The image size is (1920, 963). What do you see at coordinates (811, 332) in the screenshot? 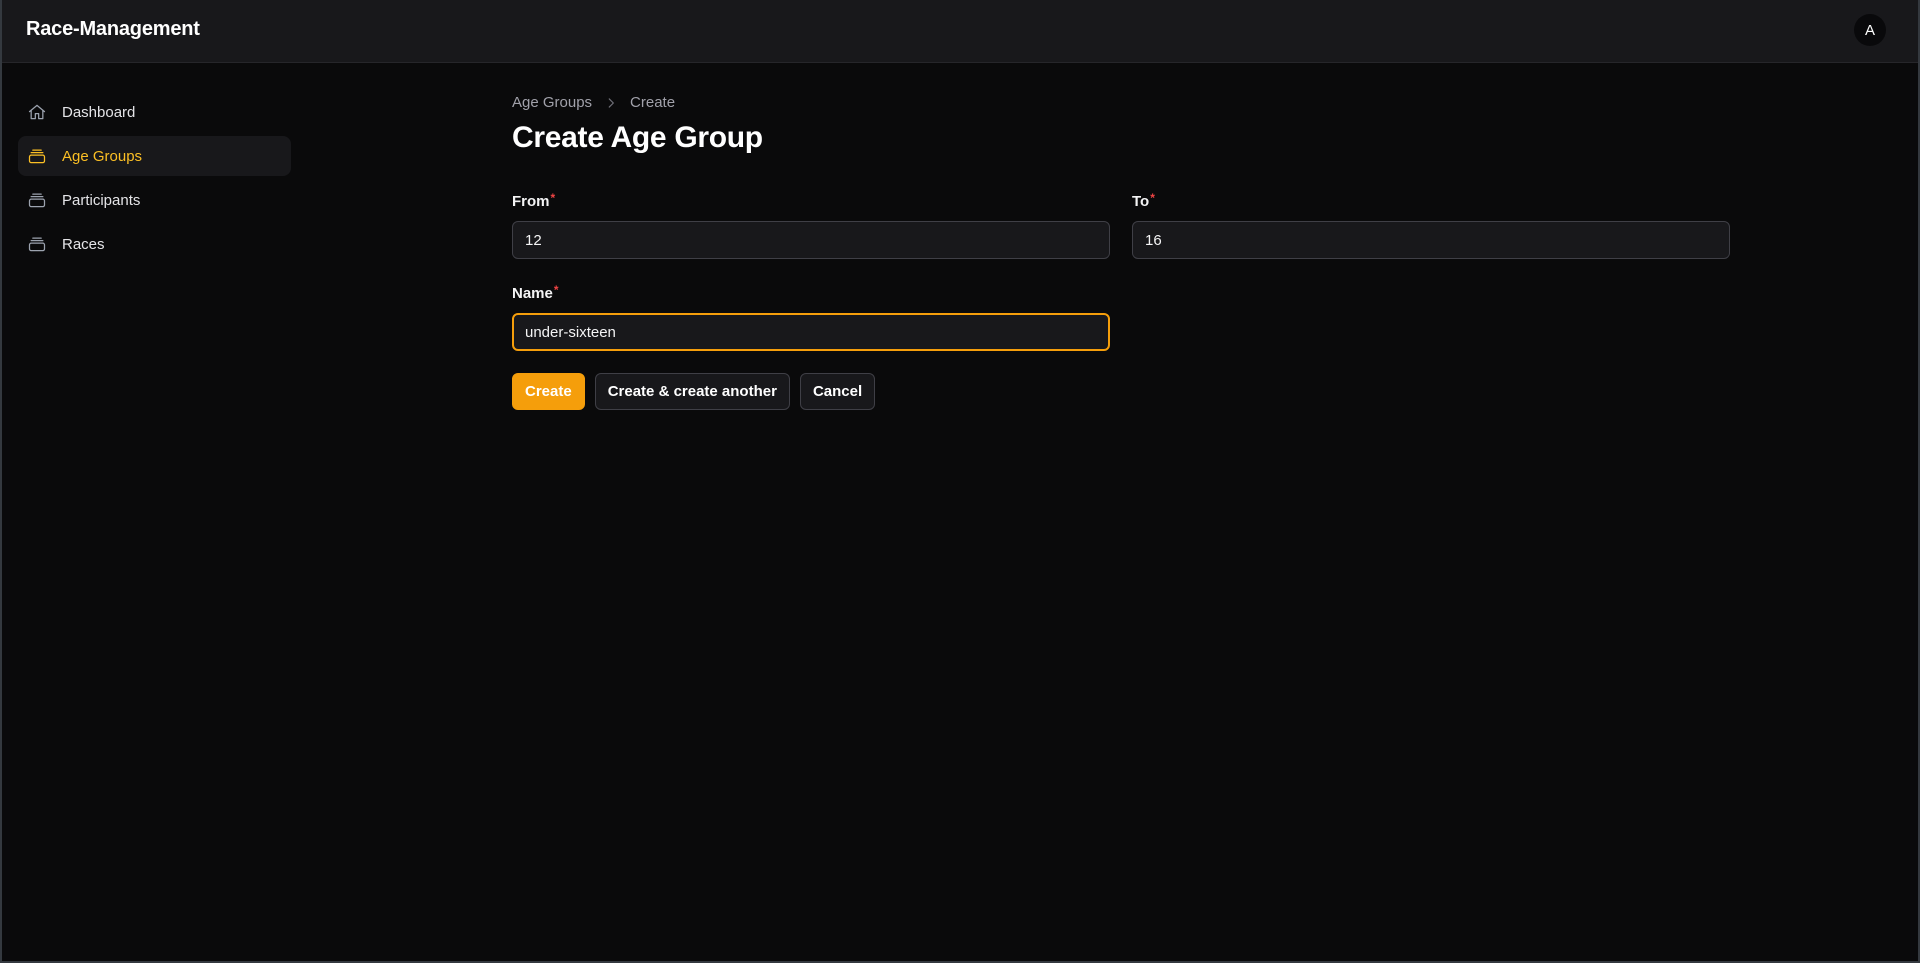
I see `name-input` at bounding box center [811, 332].